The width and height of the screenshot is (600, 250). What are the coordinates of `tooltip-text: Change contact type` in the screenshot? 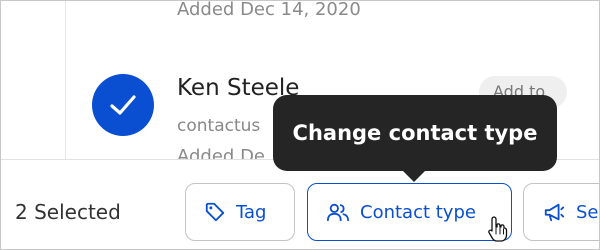 It's located at (415, 133).